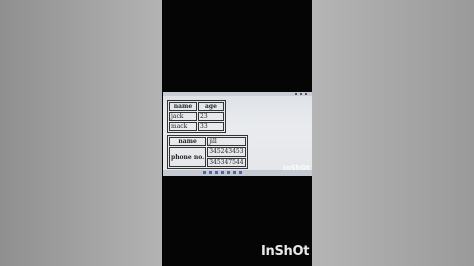 The width and height of the screenshot is (474, 266). I want to click on table-cell: mack, so click(183, 126).